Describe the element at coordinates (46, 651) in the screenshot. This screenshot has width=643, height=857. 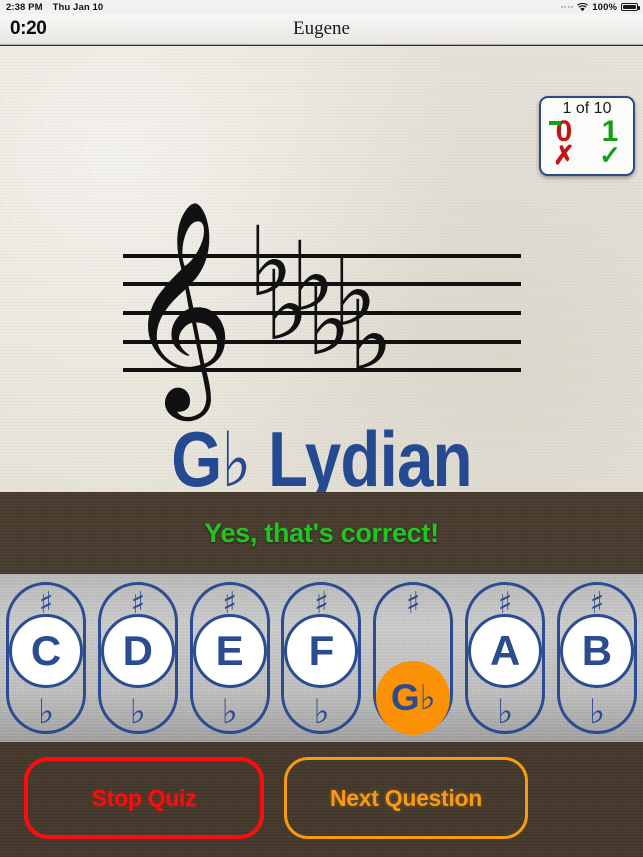
I see `note-letter-c: C` at that location.